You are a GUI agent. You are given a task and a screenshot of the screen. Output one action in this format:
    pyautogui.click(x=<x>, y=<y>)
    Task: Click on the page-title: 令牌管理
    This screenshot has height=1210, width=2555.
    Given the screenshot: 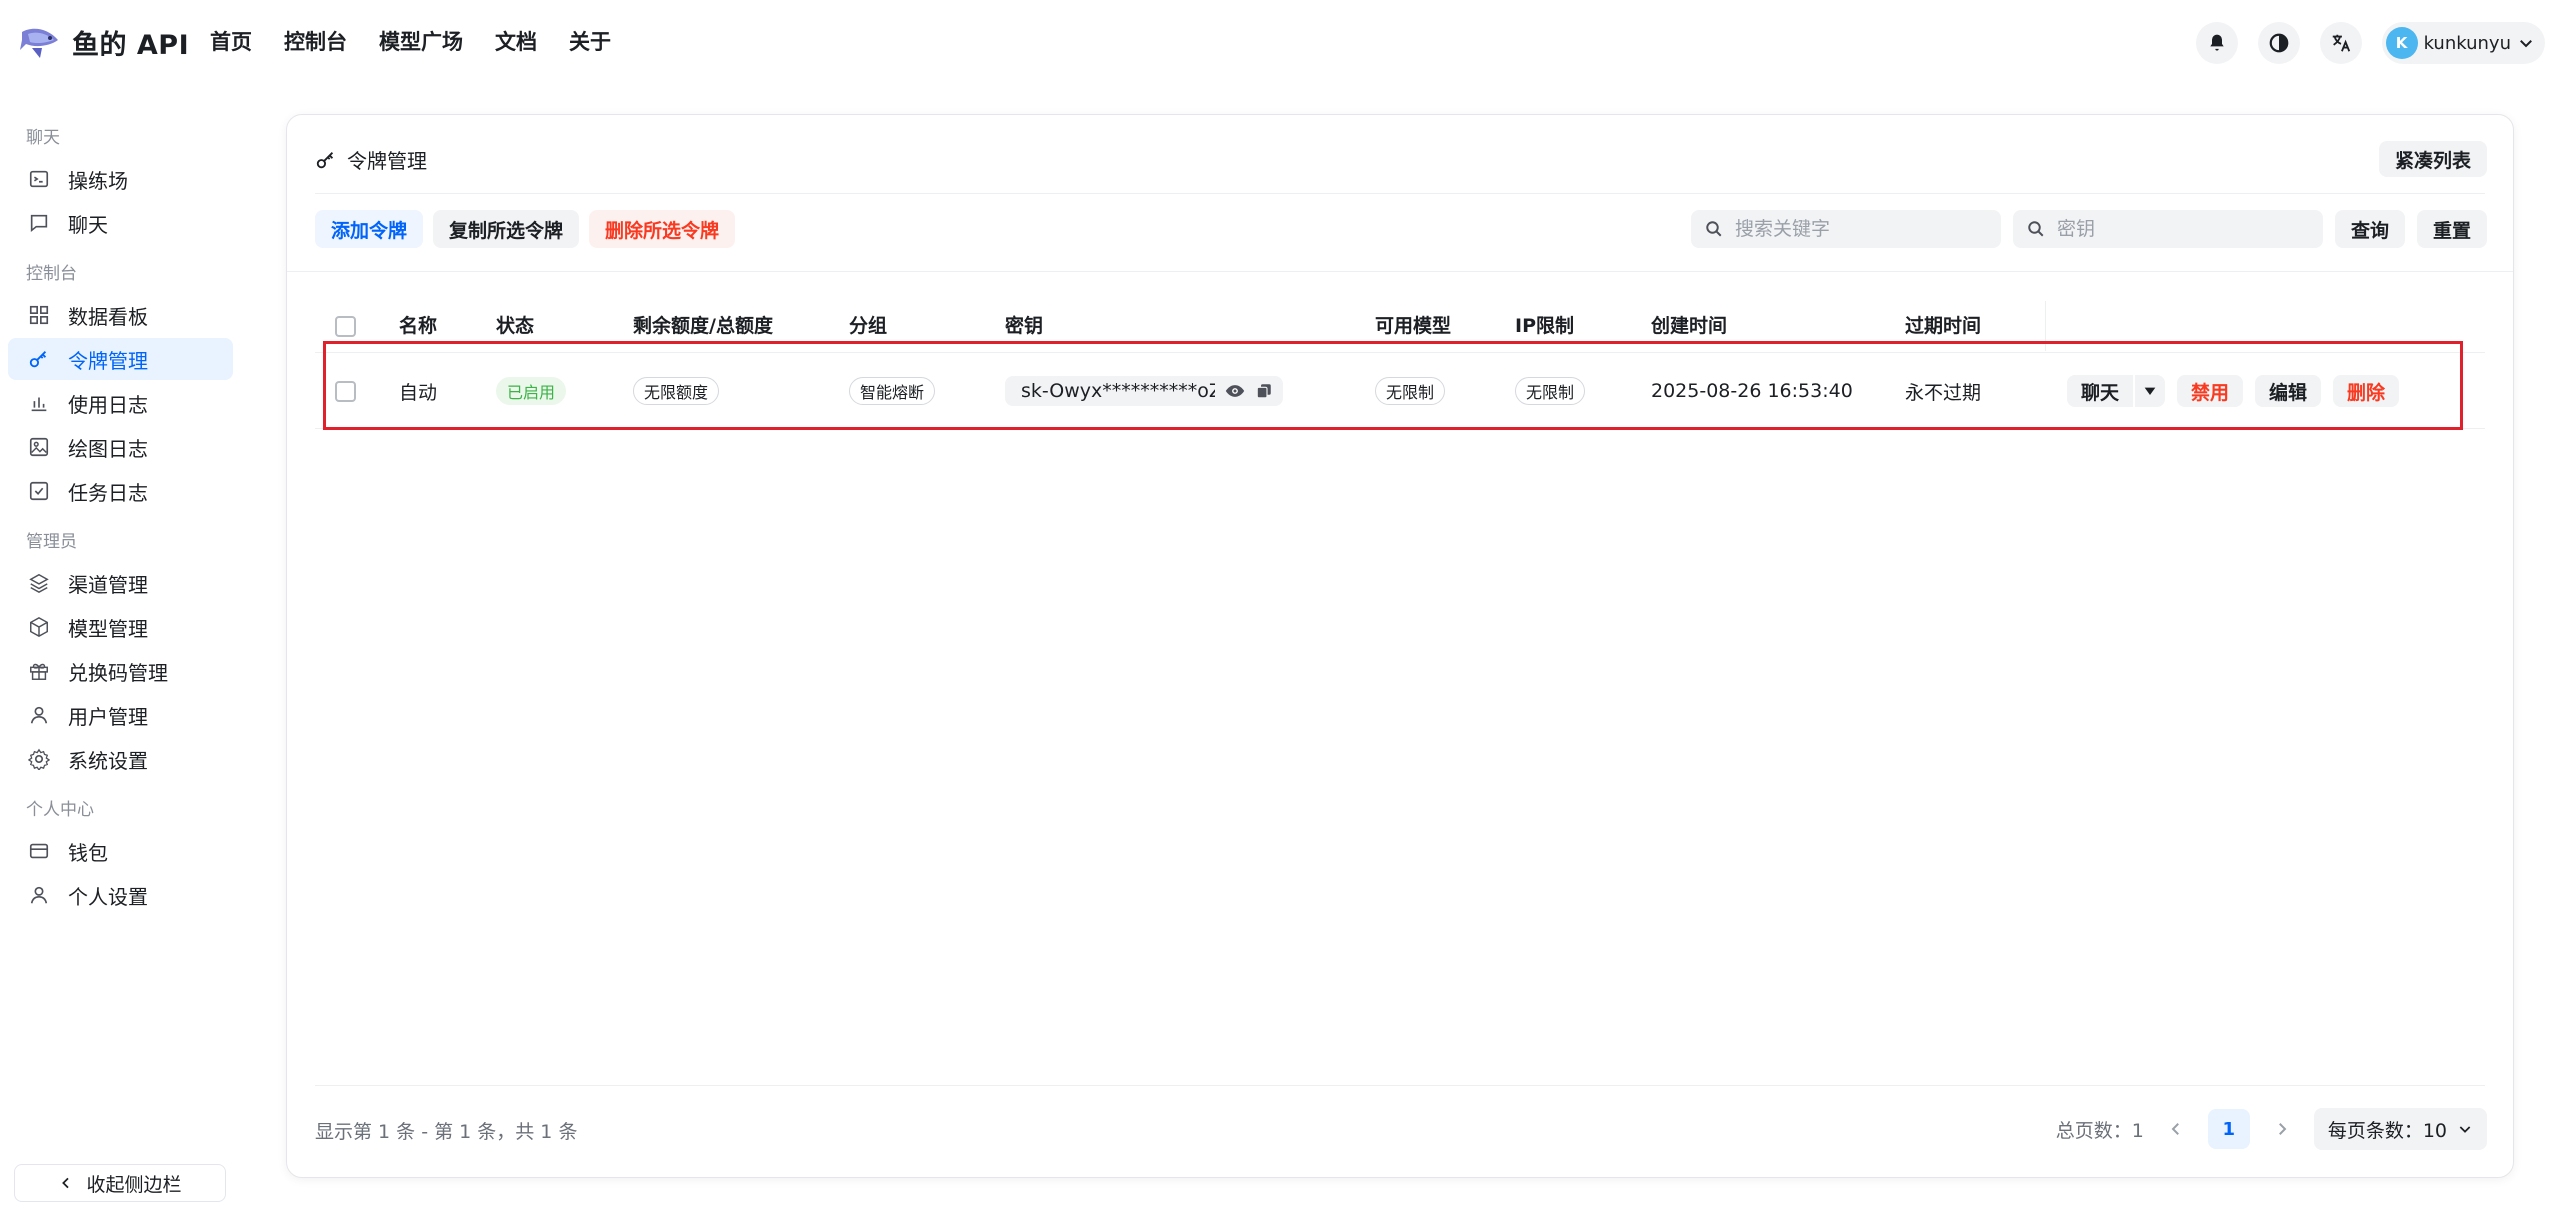 What is the action you would take?
    pyautogui.click(x=387, y=161)
    